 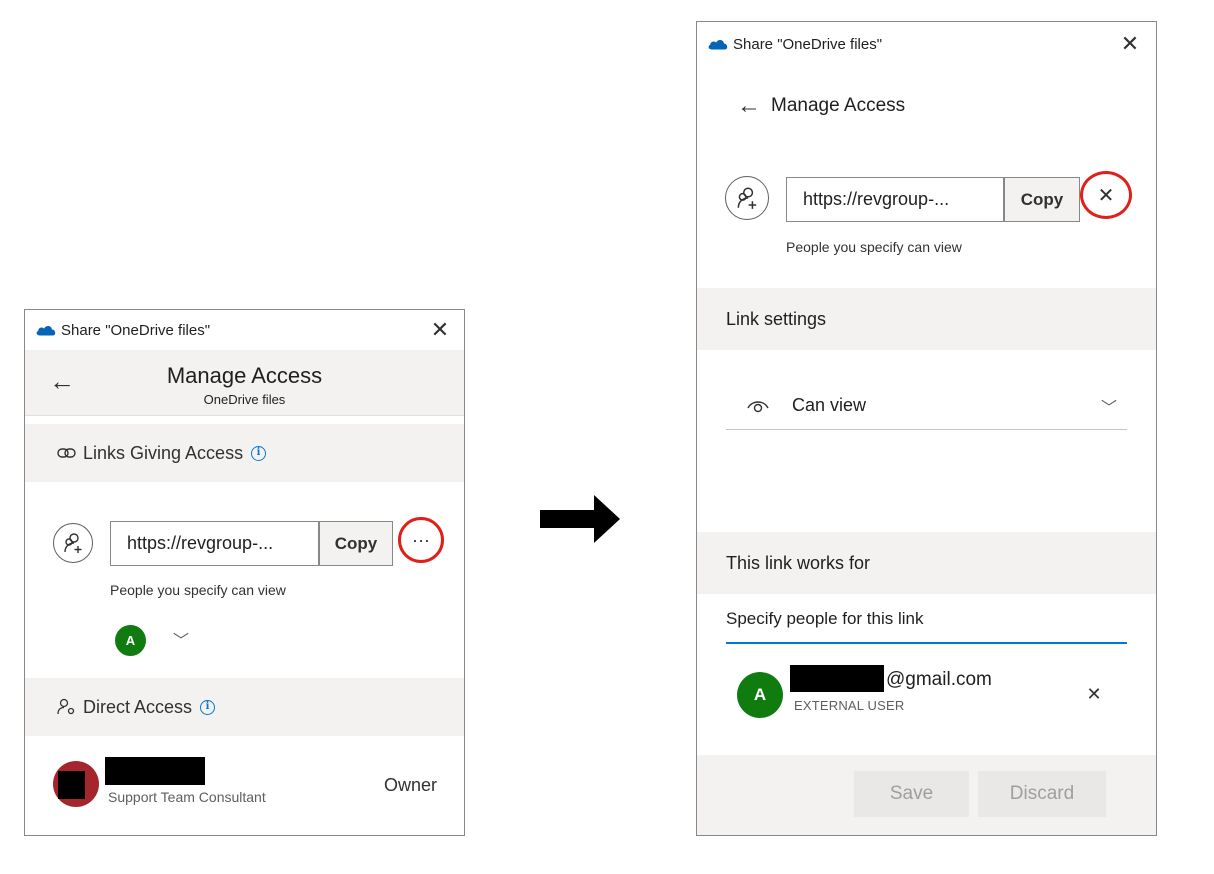 I want to click on direct-access-section: Direct Access i, so click(x=244, y=707).